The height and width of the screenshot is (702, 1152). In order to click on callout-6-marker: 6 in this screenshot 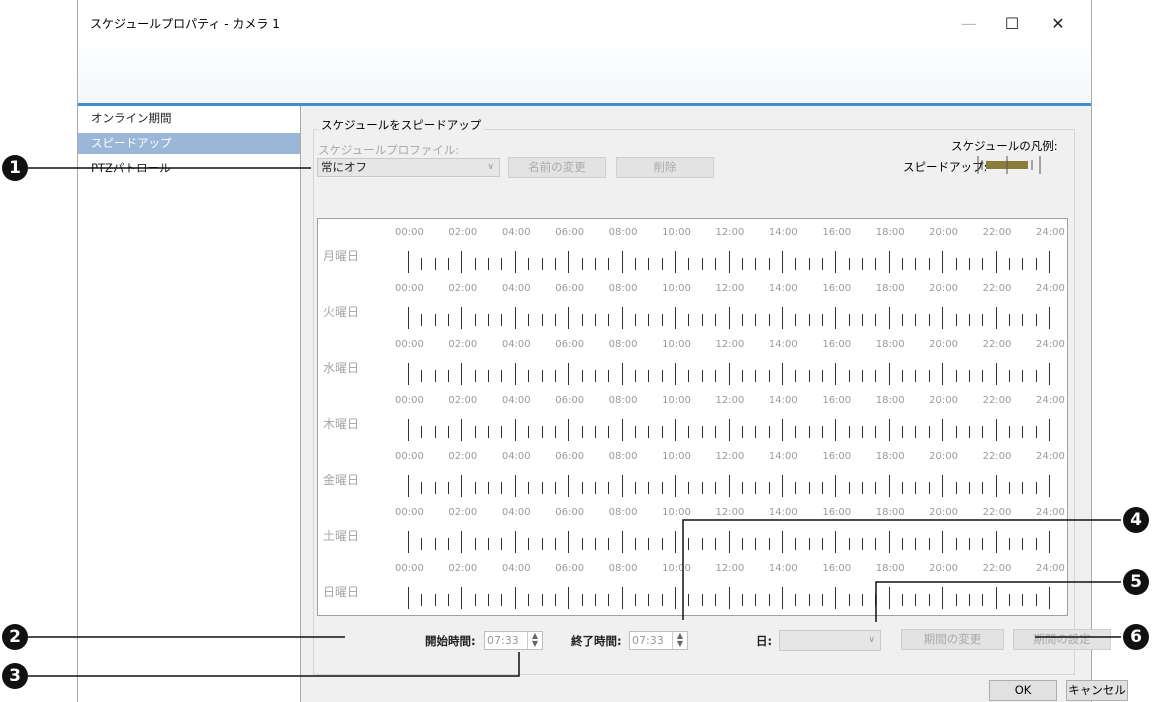, I will do `click(1136, 637)`.